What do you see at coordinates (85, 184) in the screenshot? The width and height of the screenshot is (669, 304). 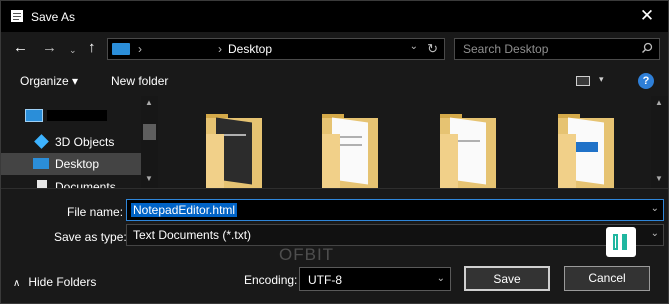 I see `sidebar-item-label: Documents` at bounding box center [85, 184].